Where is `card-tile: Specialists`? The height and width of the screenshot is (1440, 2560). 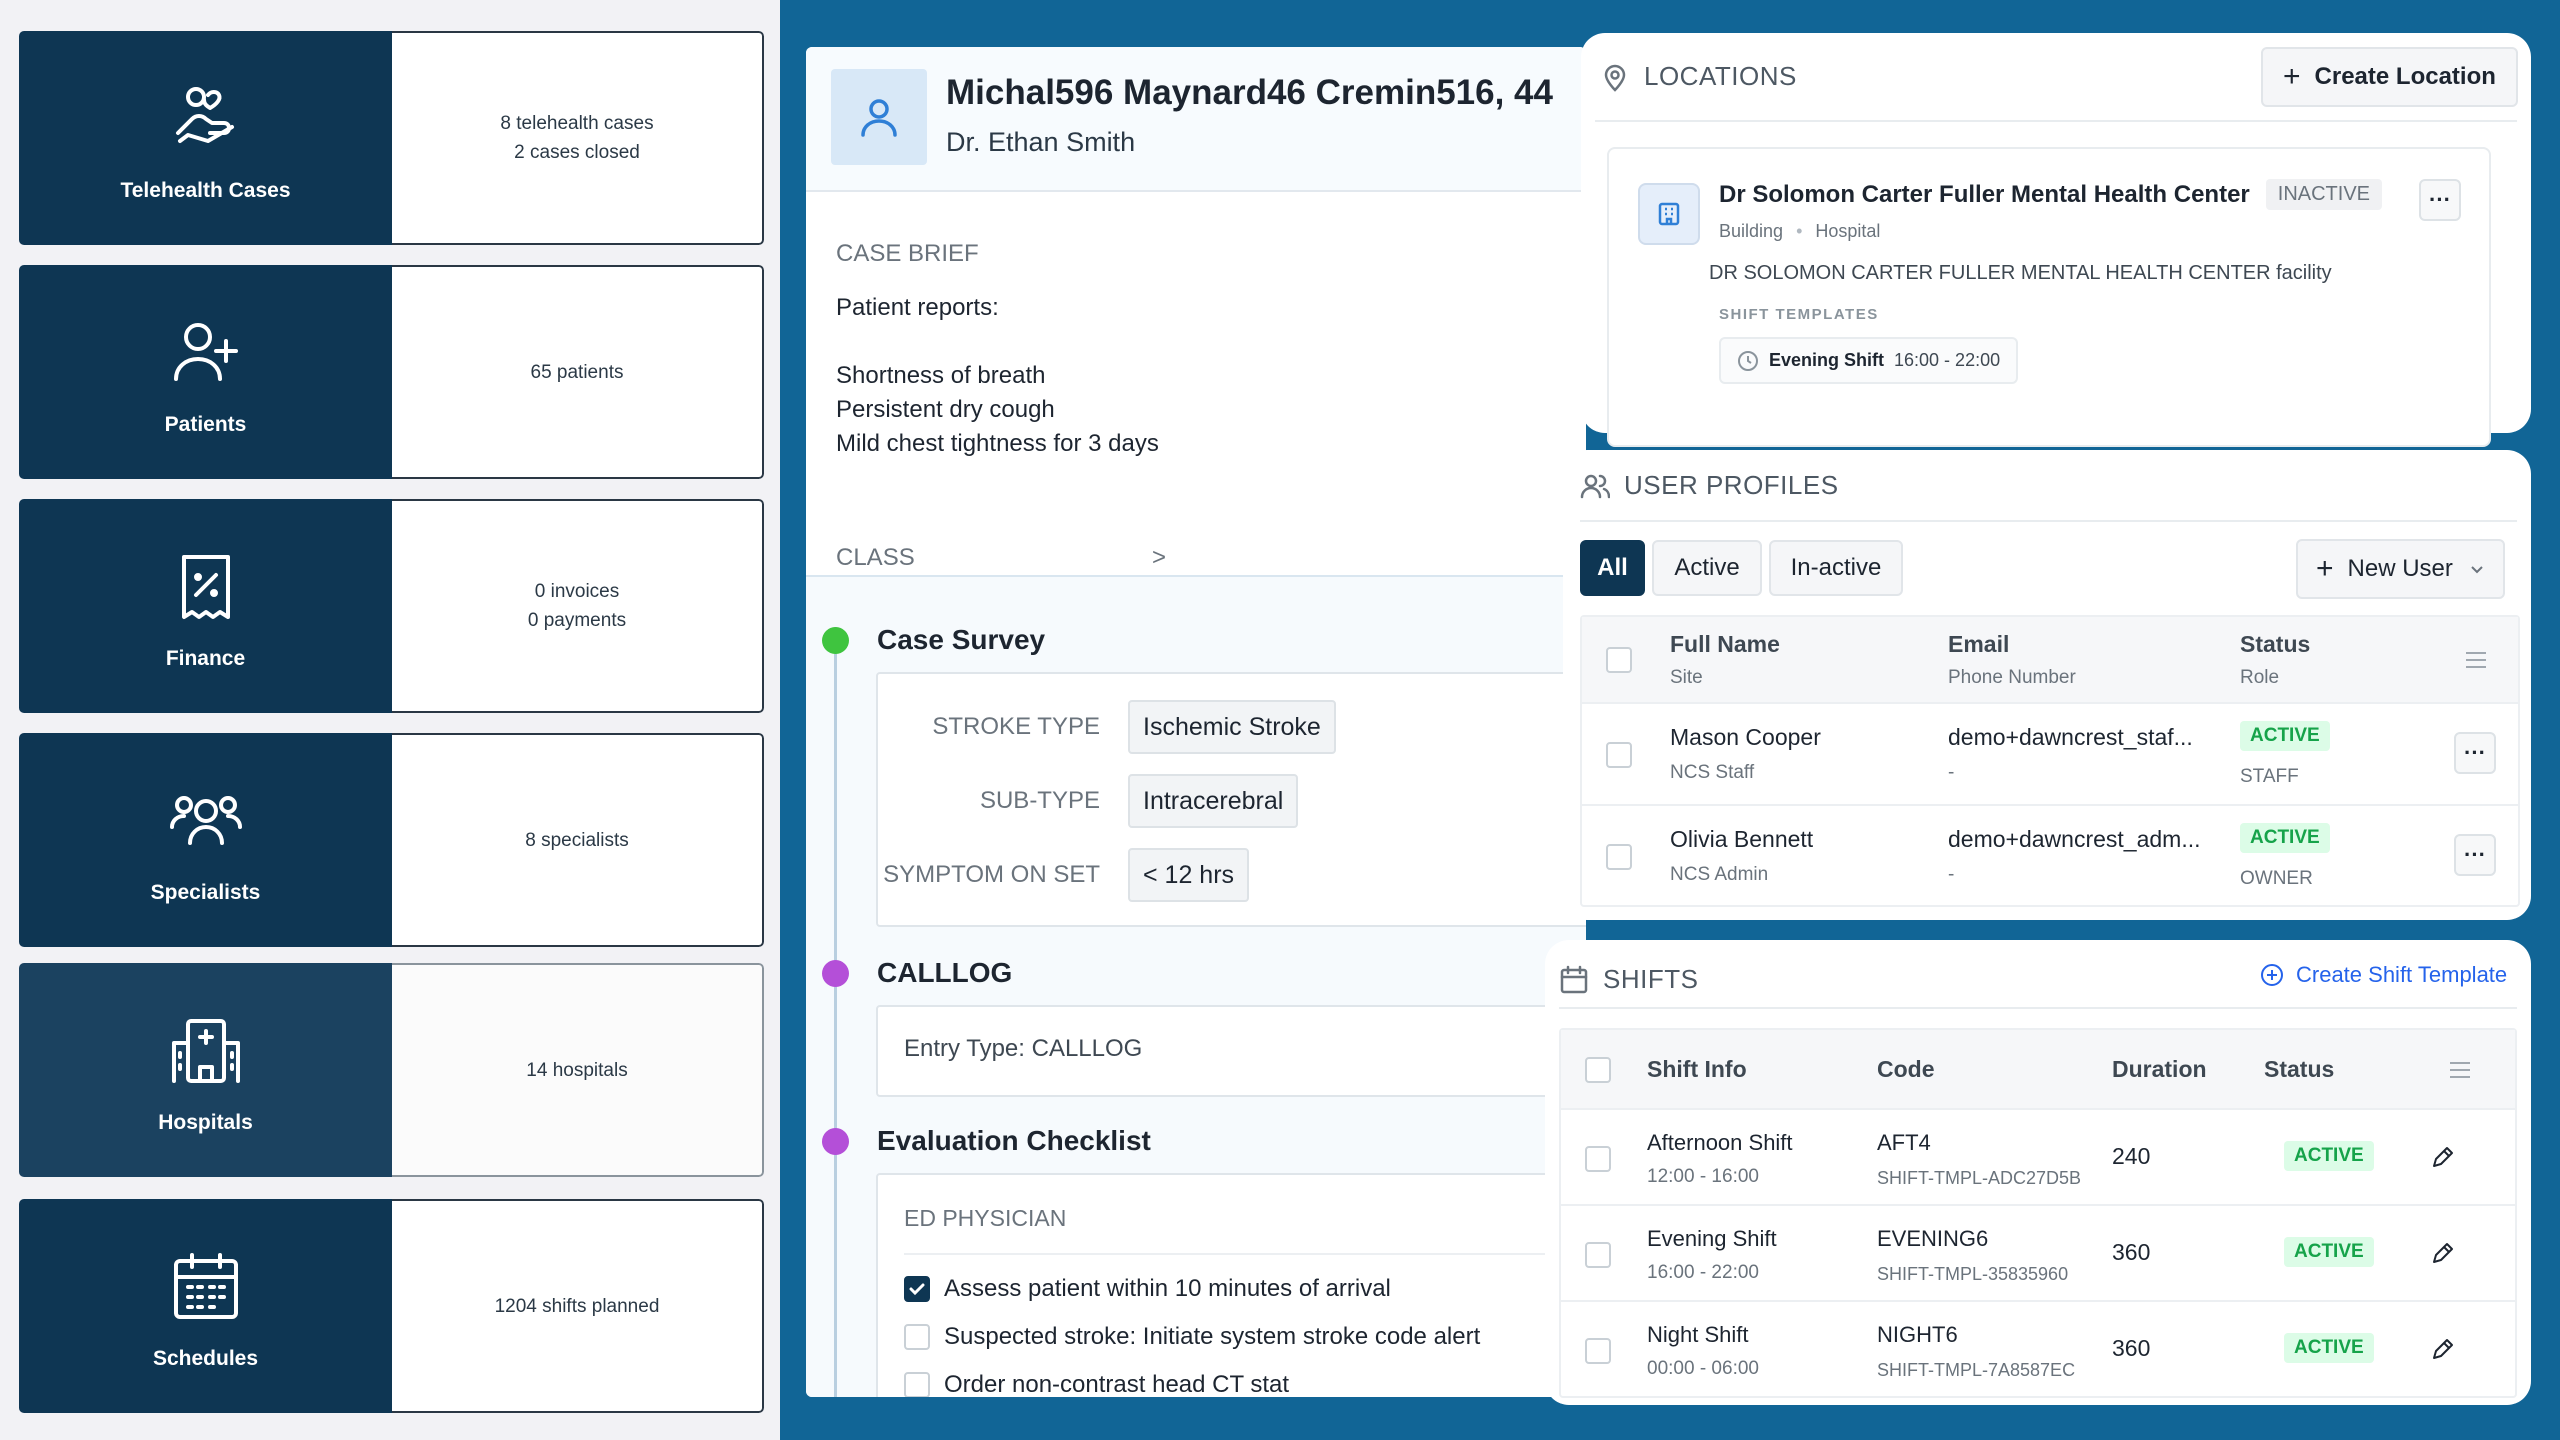 card-tile: Specialists is located at coordinates (205, 840).